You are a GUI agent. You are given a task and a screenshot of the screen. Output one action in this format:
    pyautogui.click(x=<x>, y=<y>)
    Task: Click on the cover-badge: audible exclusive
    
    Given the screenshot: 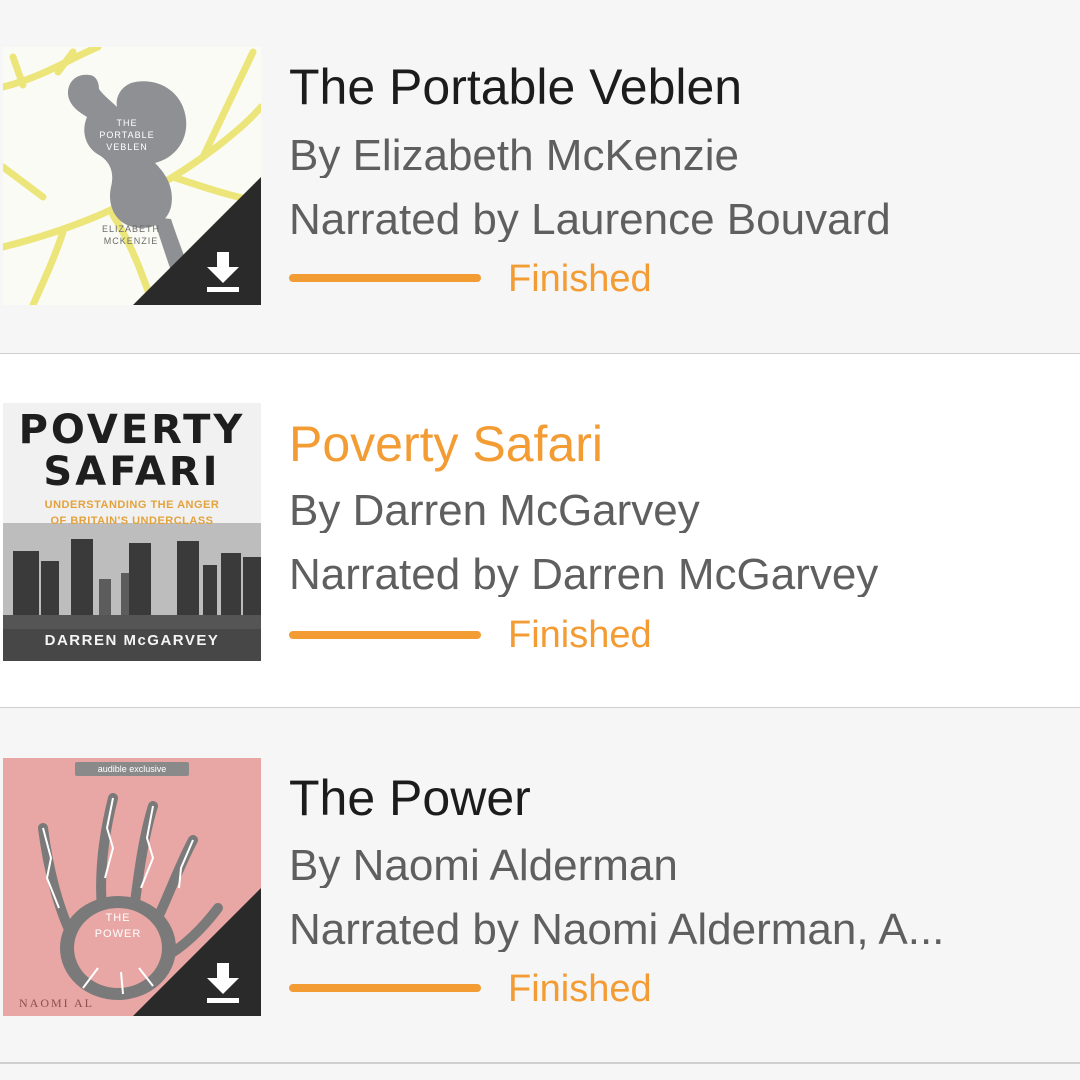 What is the action you would take?
    pyautogui.click(x=132, y=769)
    